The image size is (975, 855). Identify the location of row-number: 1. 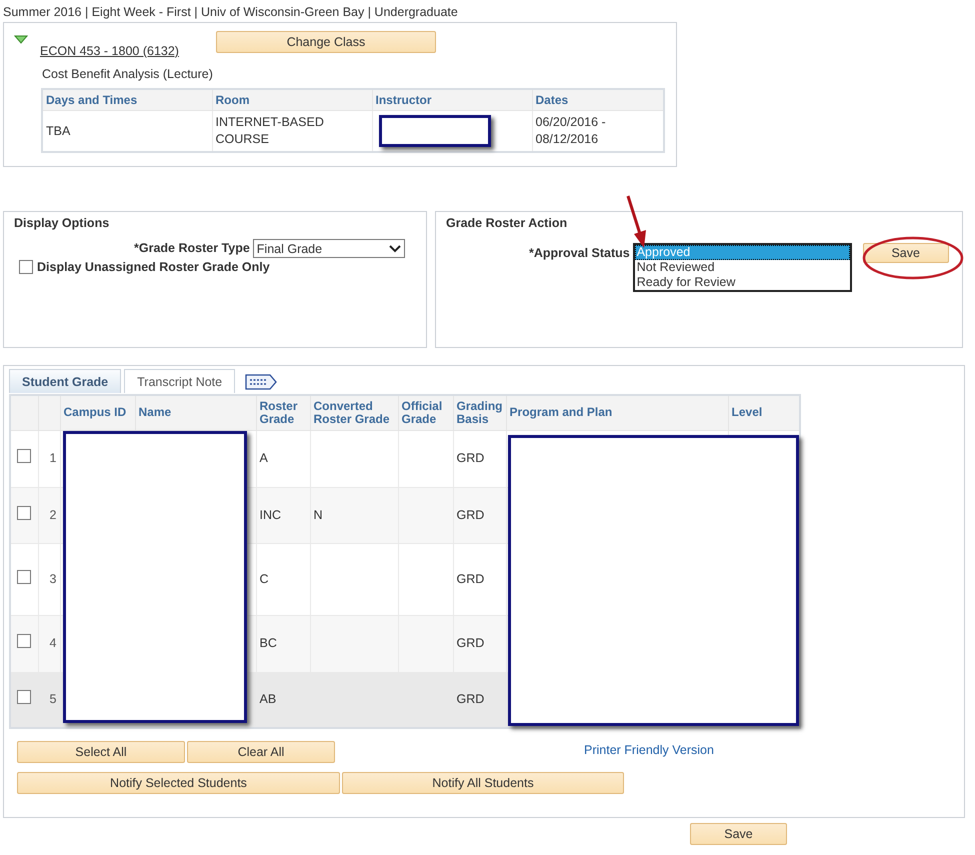
(49, 458).